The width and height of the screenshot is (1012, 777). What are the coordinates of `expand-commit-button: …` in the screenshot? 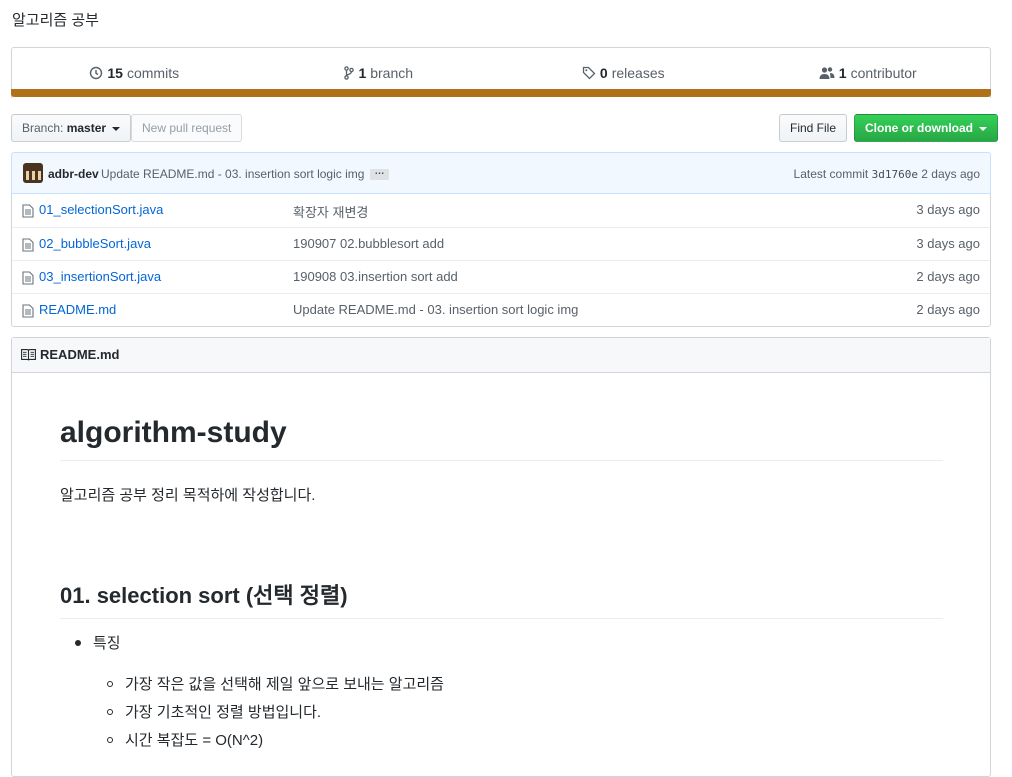 It's located at (379, 173).